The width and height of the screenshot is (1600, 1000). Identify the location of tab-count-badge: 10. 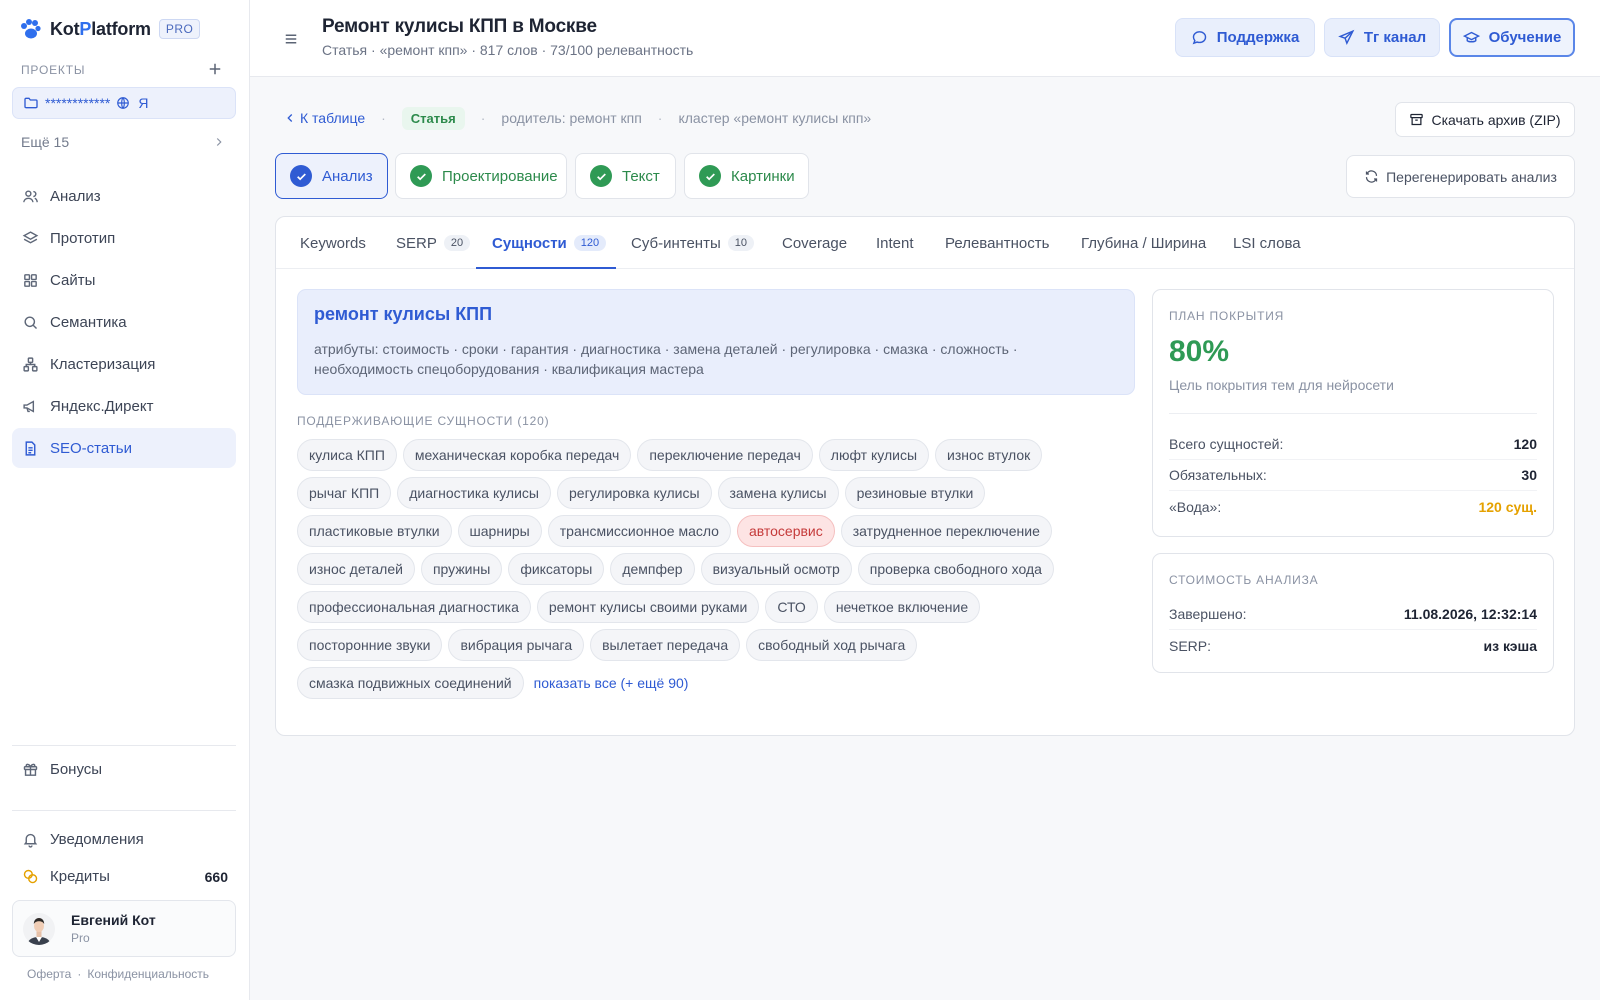
(740, 243).